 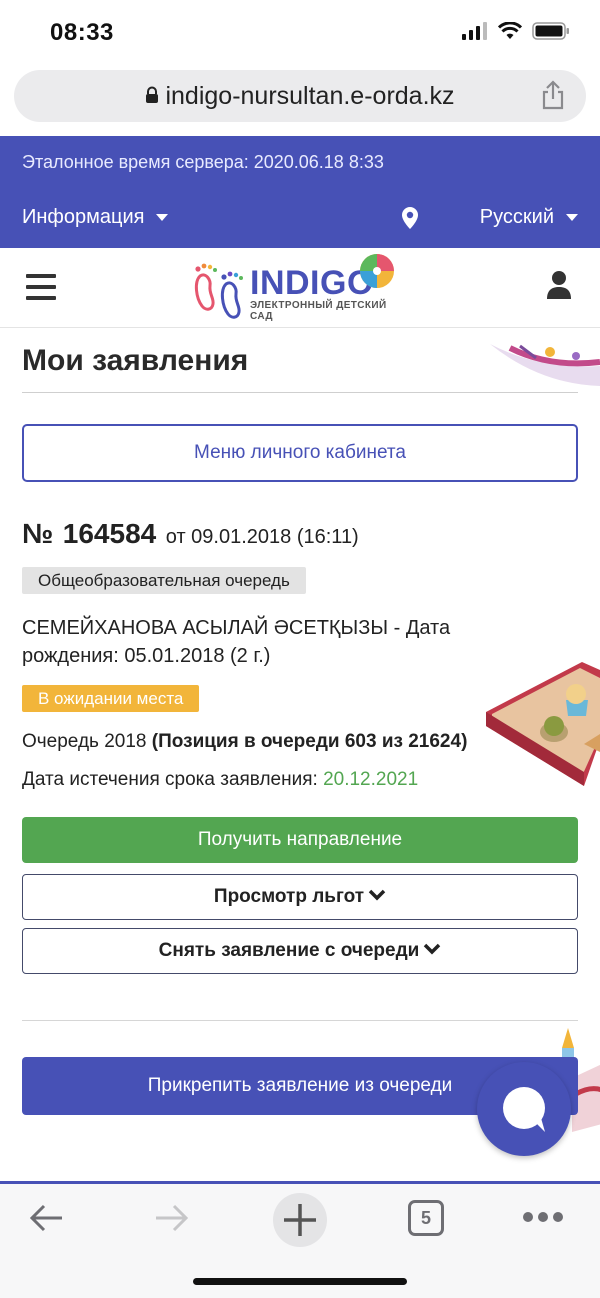 What do you see at coordinates (410, 218) in the screenshot?
I see `map-marker-icon` at bounding box center [410, 218].